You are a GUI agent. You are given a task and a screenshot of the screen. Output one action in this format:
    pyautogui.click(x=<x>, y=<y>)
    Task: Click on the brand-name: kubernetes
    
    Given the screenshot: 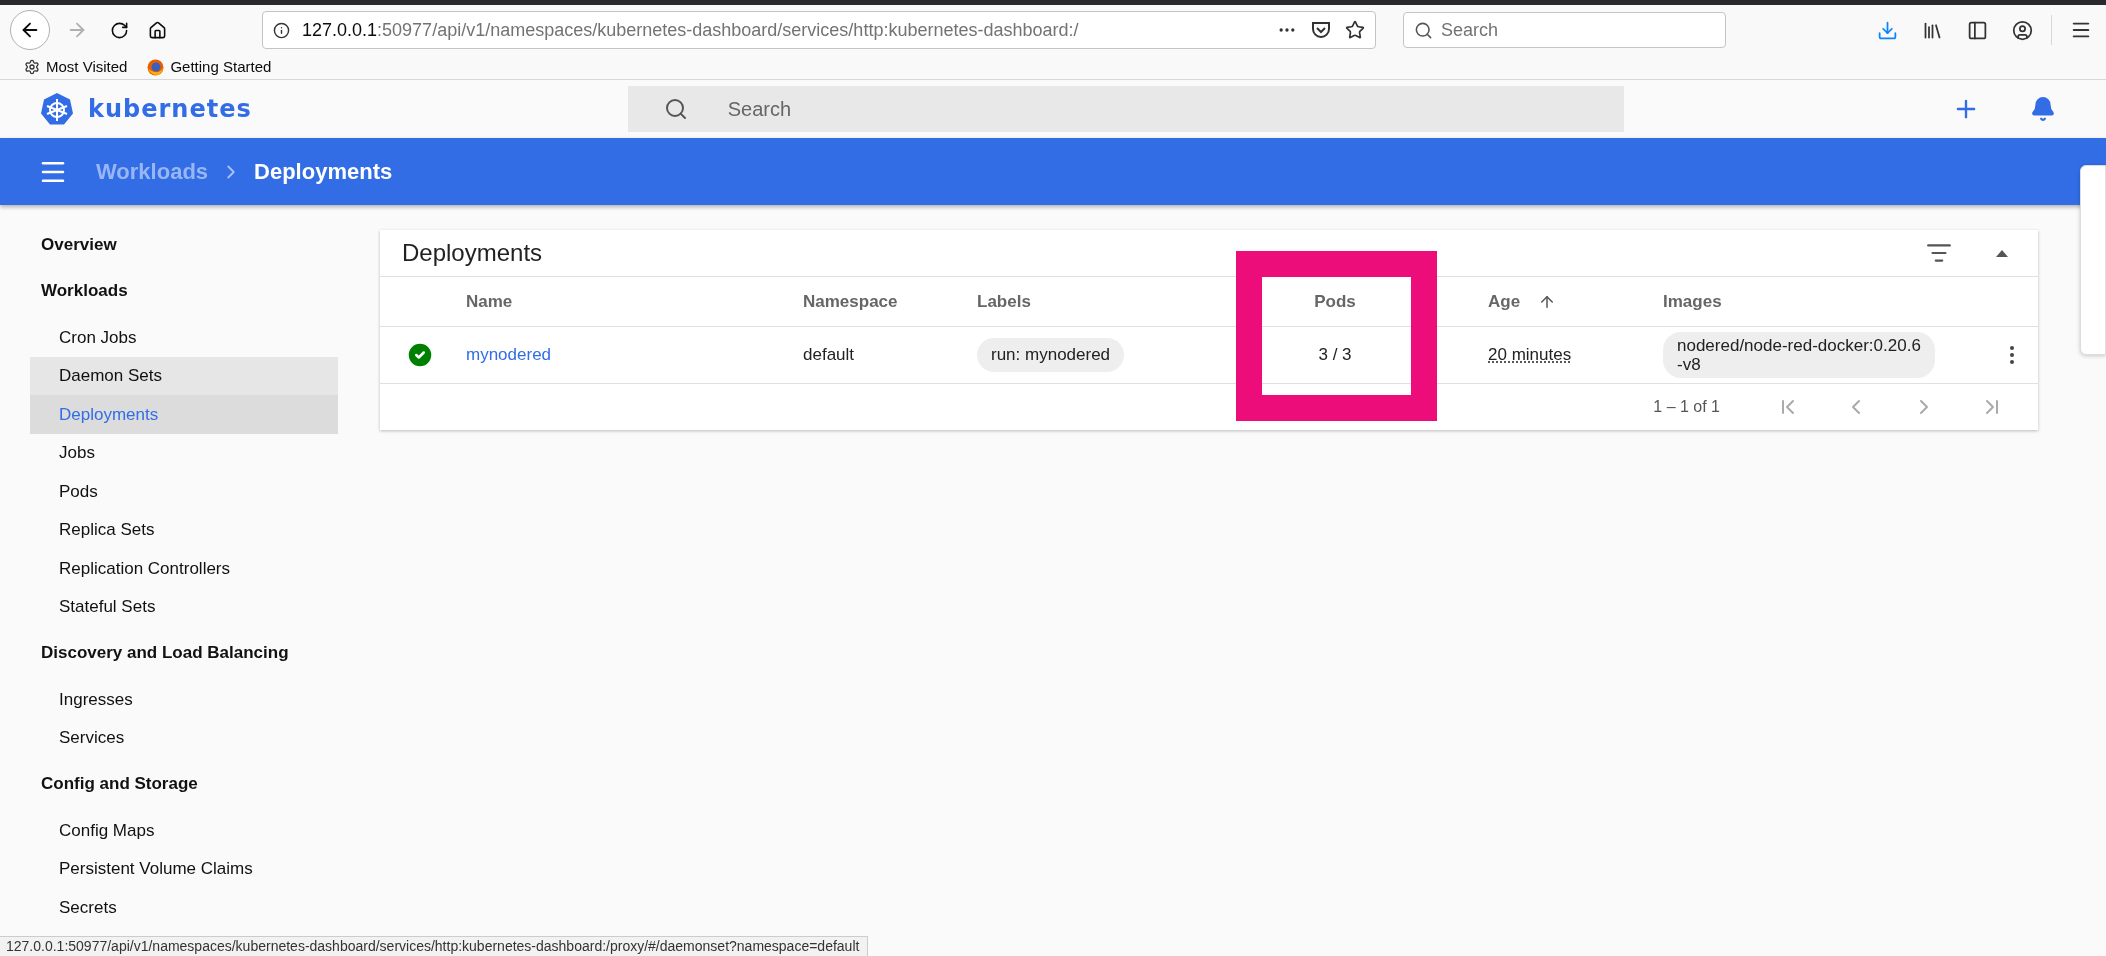 What is the action you would take?
    pyautogui.click(x=170, y=109)
    